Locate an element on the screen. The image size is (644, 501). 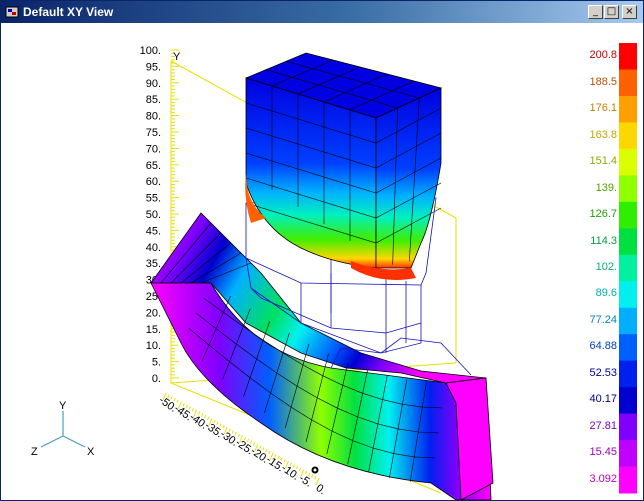
x-tick-label: 0. is located at coordinates (321, 489).